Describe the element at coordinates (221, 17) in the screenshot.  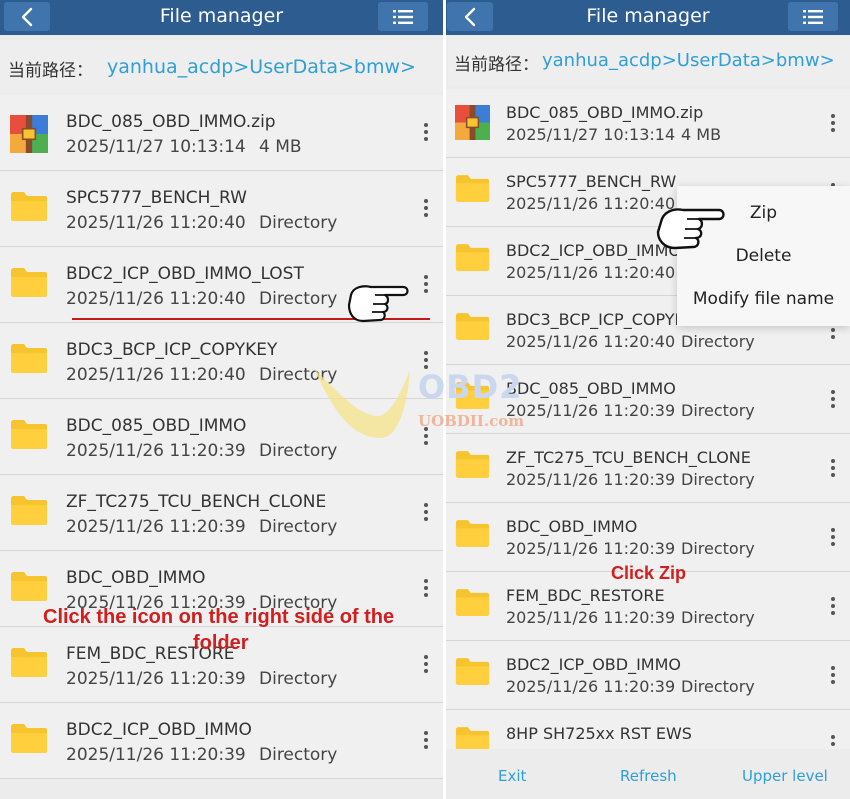
I see `title-bar: File manager` at that location.